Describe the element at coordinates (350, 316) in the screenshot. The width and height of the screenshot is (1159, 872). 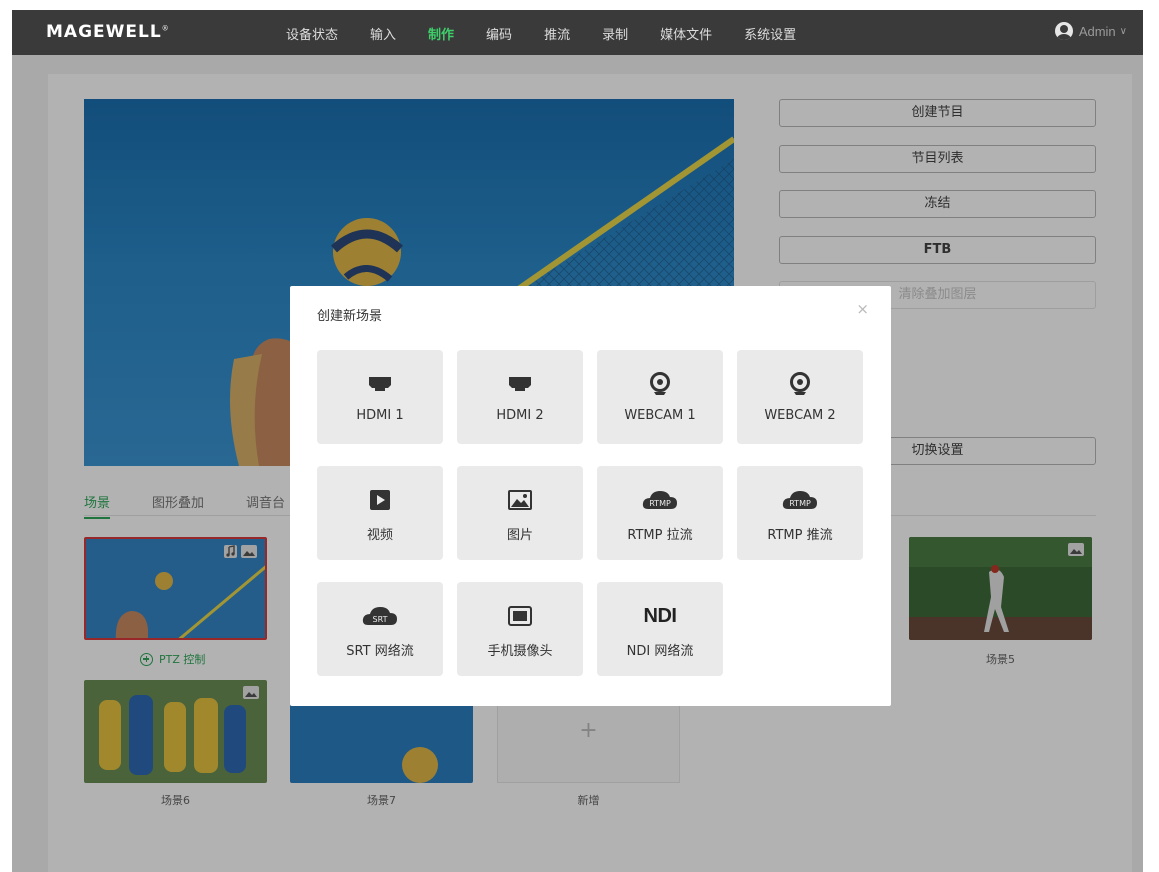
I see `dialog-title: 创建新场景` at that location.